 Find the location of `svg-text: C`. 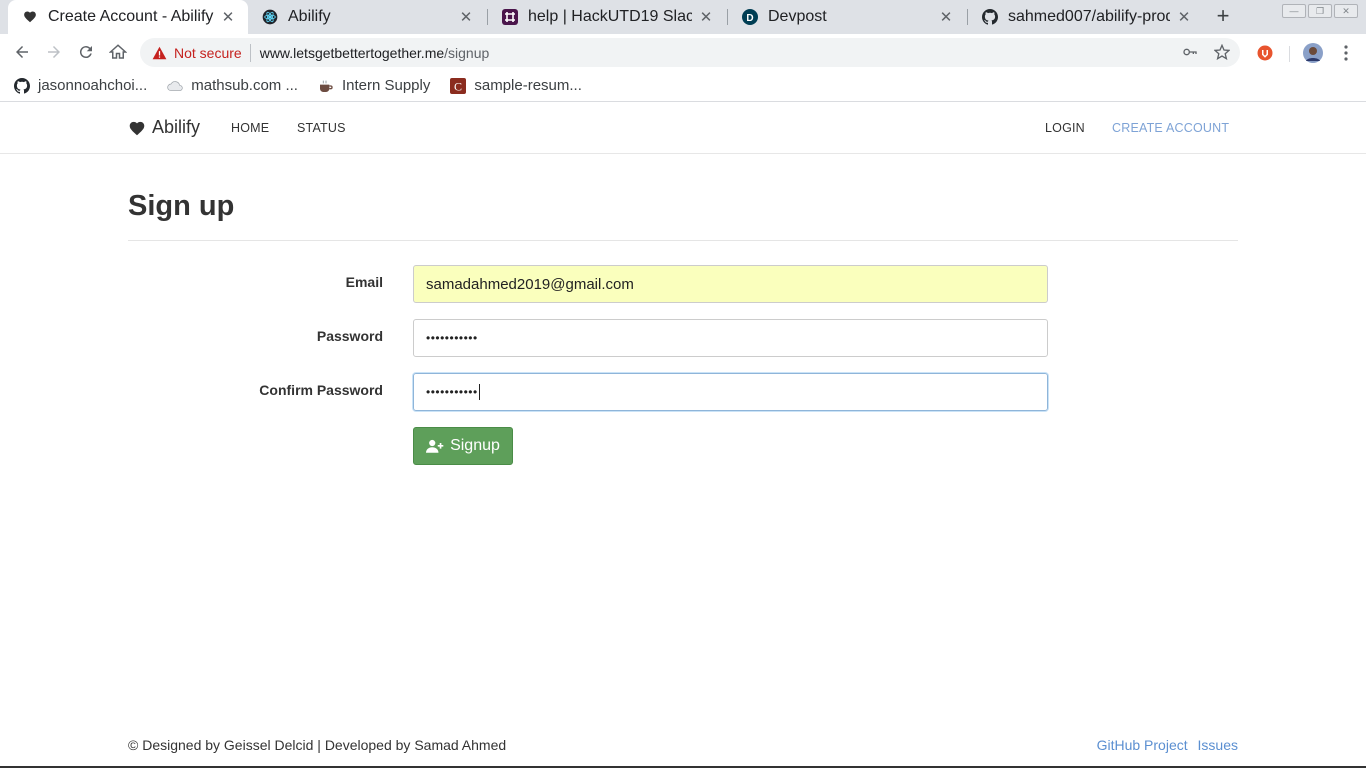

svg-text: C is located at coordinates (458, 86).